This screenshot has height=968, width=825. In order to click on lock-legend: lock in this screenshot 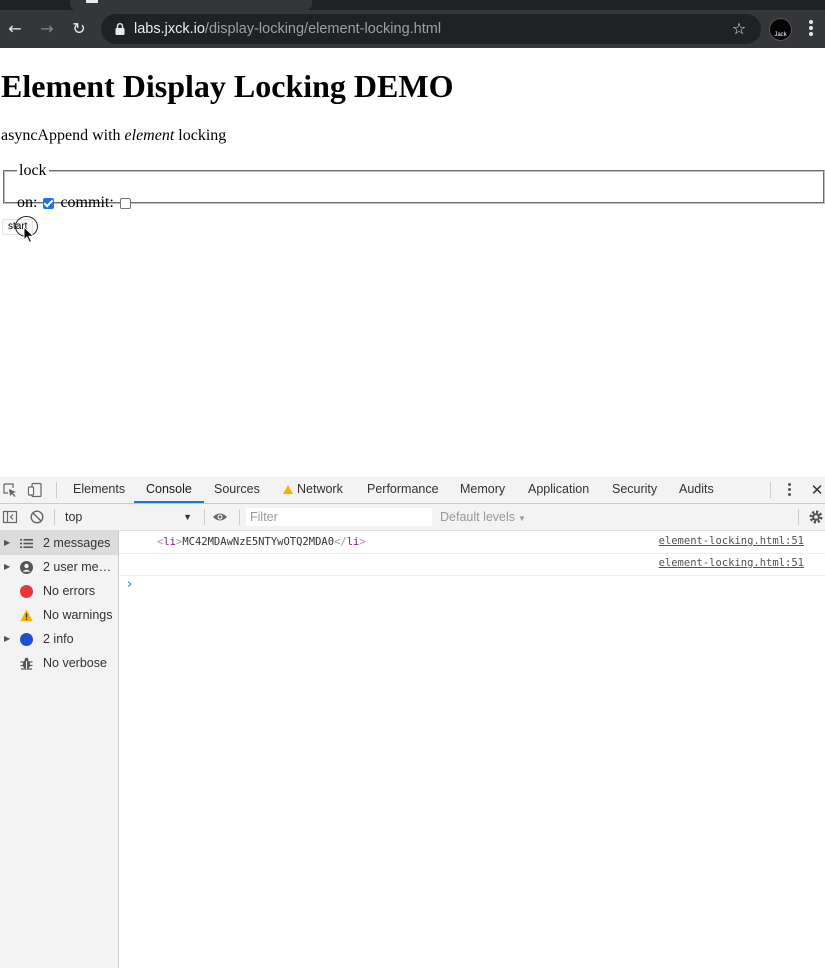, I will do `click(33, 170)`.